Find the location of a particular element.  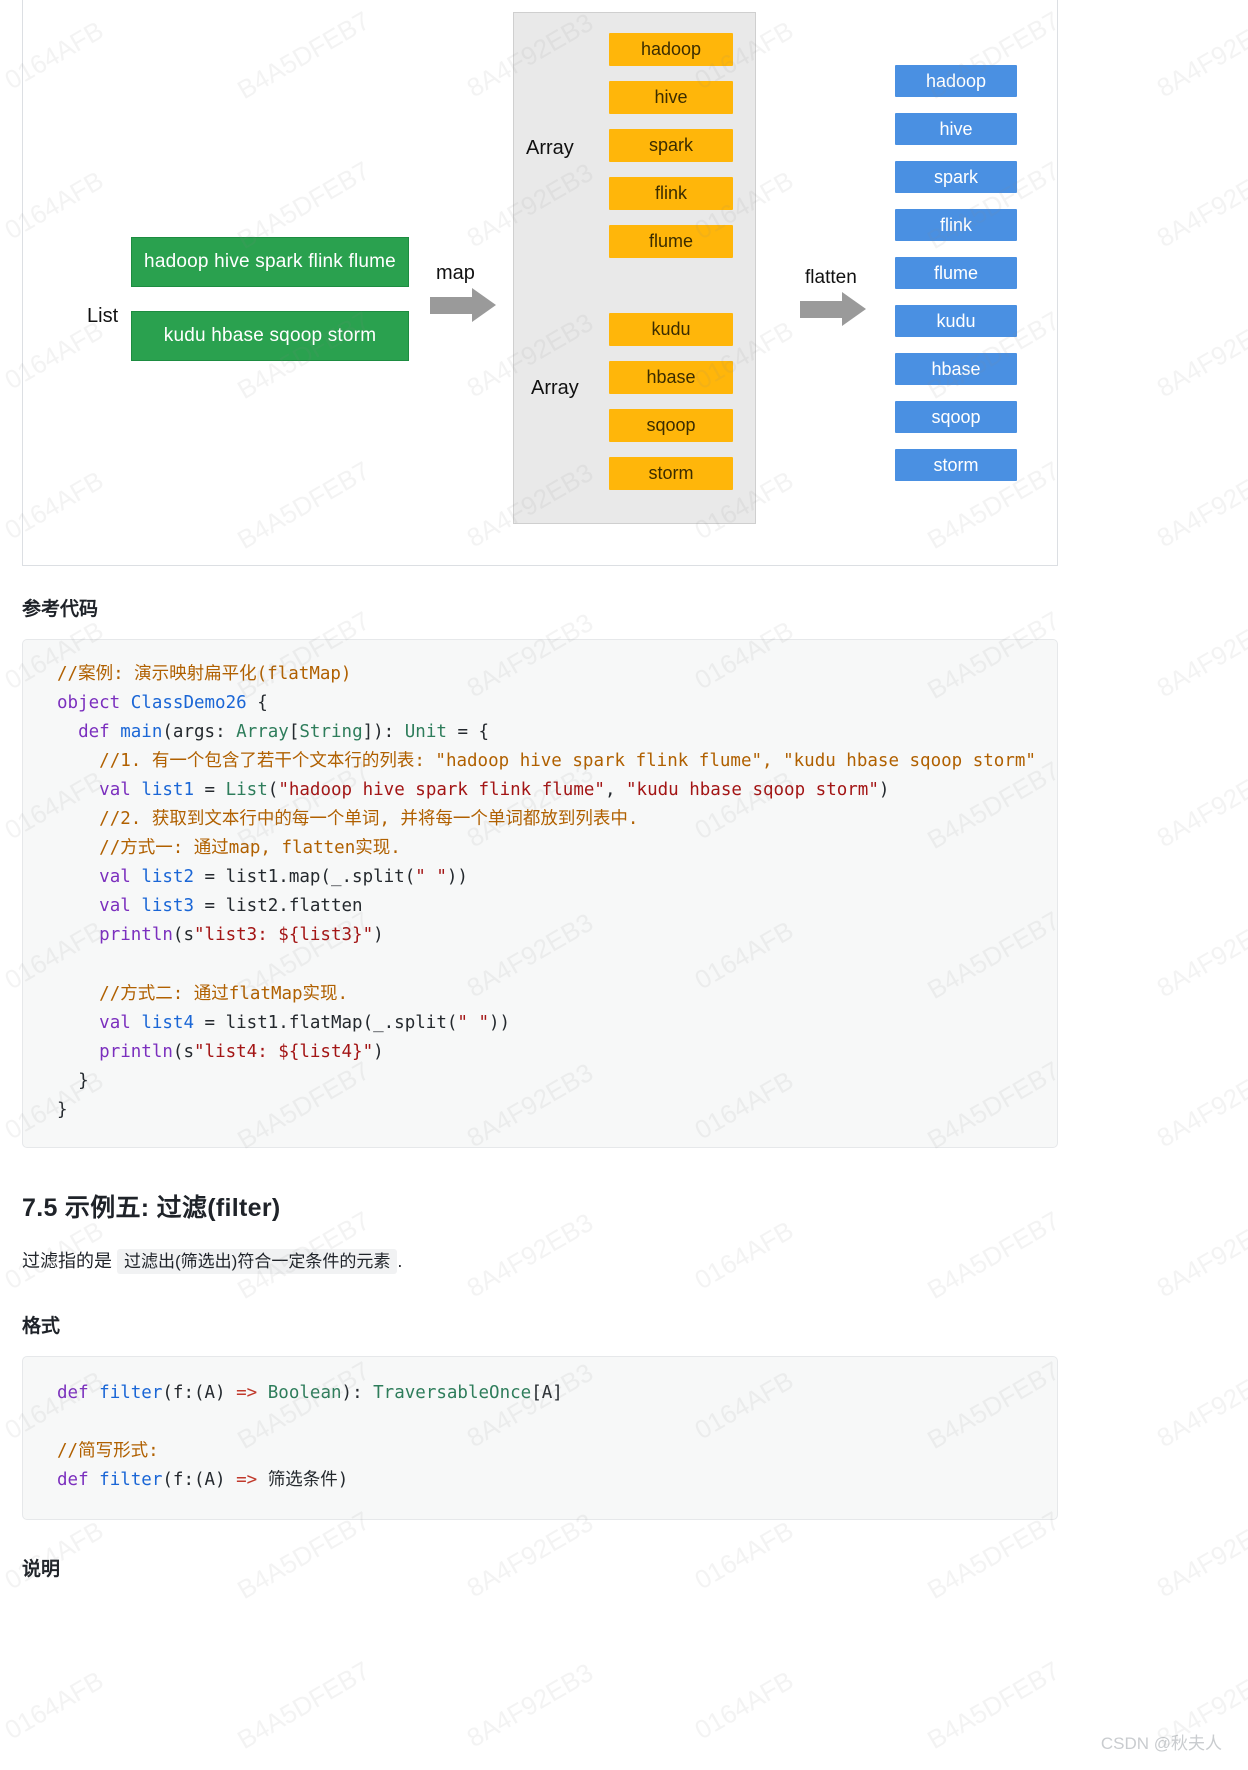

reference-code-heading: 参考代码 is located at coordinates (60, 609).